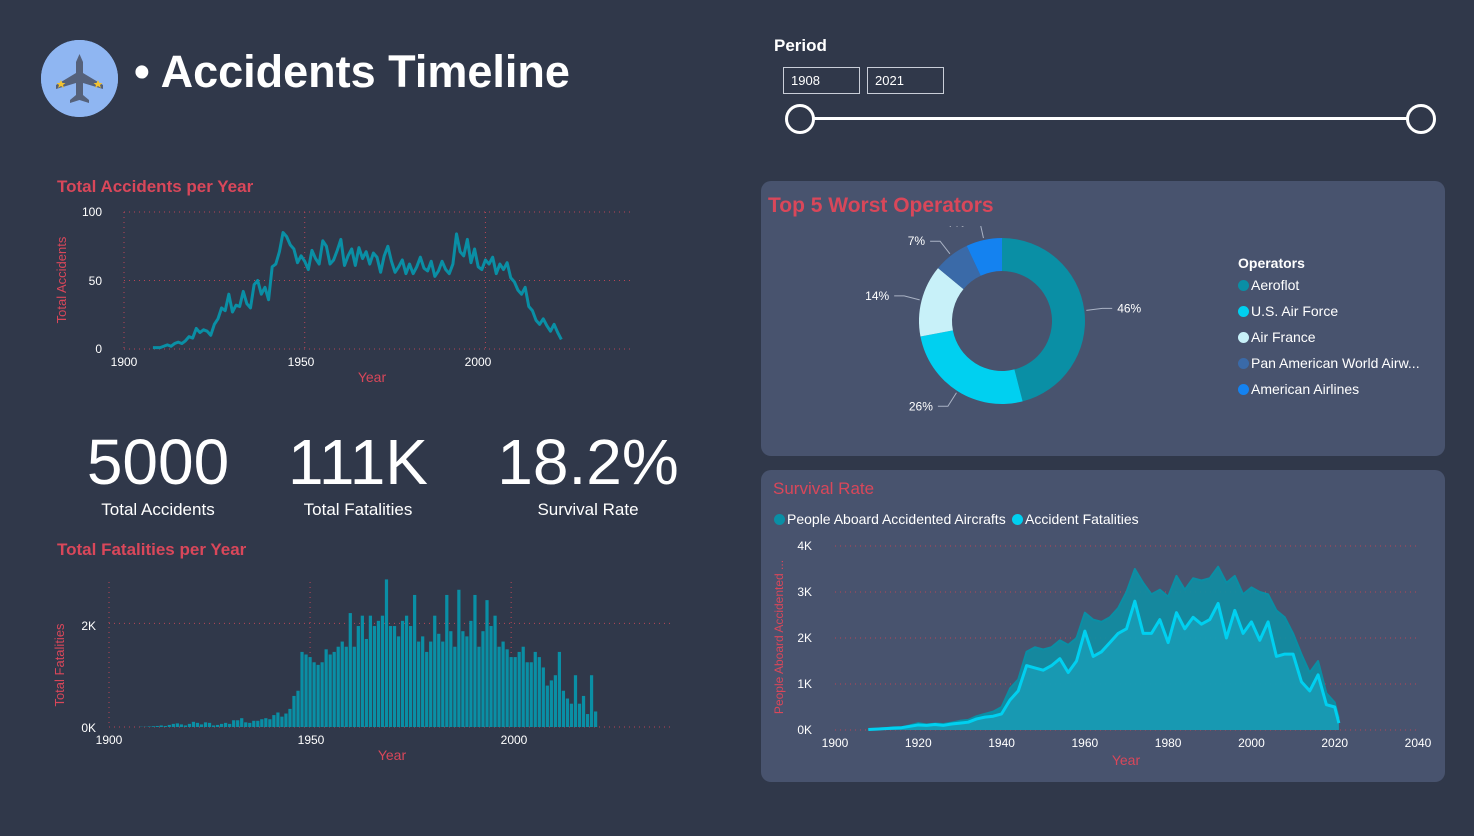  I want to click on operators-chart-title: Top 5 Worst Operators, so click(881, 205).